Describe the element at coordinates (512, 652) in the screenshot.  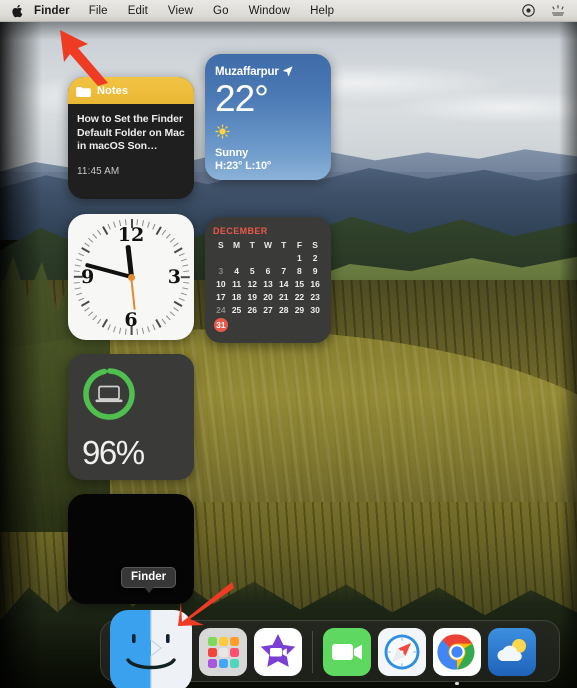
I see `dock-item-weather` at that location.